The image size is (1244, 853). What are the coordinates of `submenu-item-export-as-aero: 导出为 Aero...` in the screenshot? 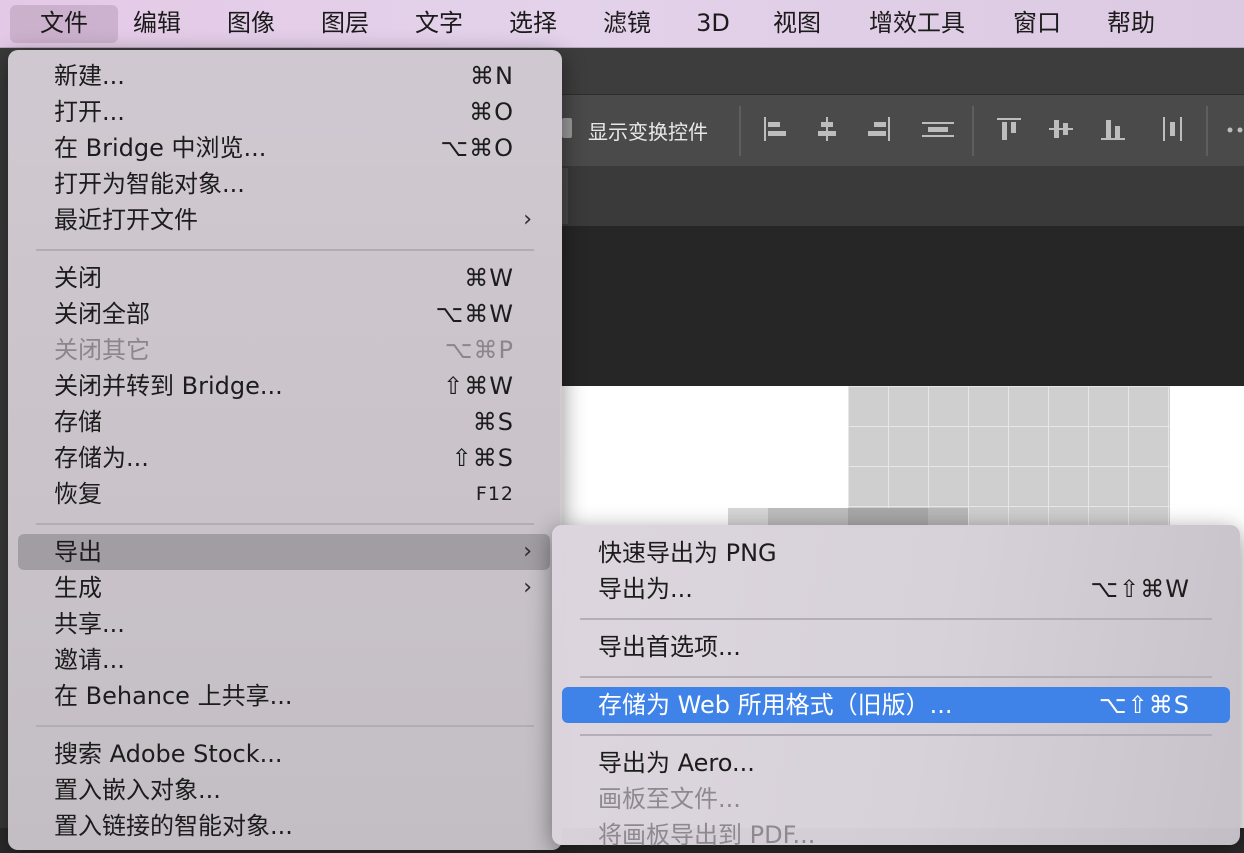 It's located at (896, 763).